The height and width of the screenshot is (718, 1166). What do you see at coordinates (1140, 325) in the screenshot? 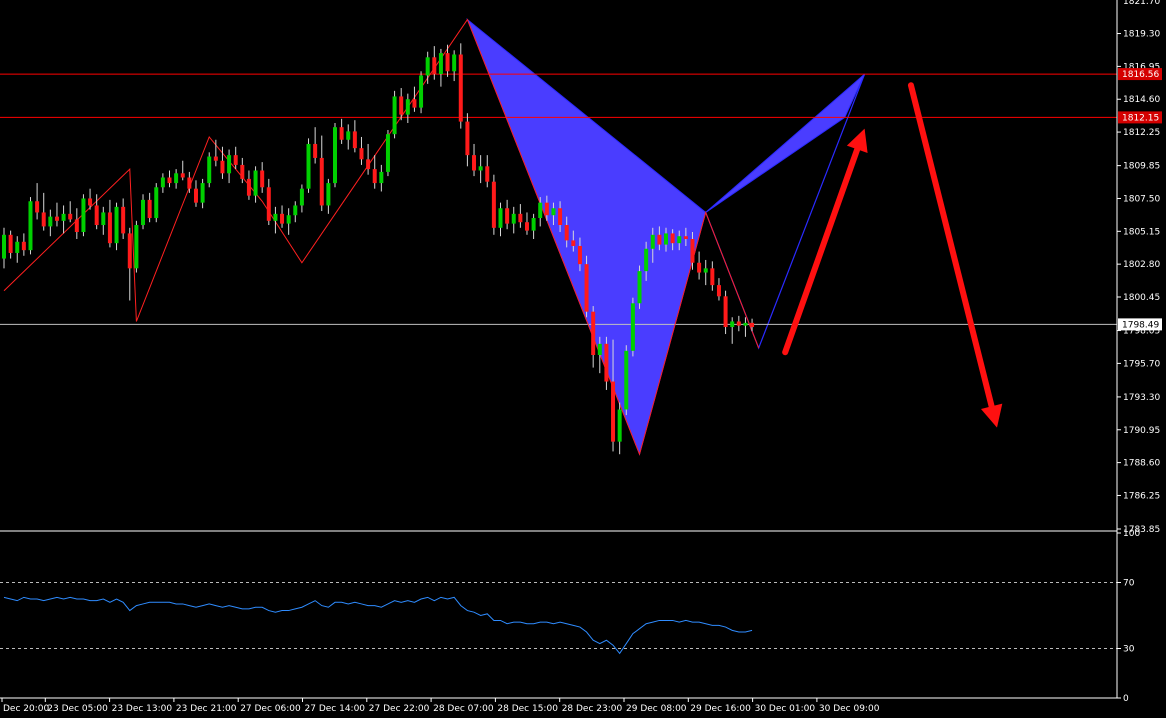
I see `current-price-label: 1798.49` at bounding box center [1140, 325].